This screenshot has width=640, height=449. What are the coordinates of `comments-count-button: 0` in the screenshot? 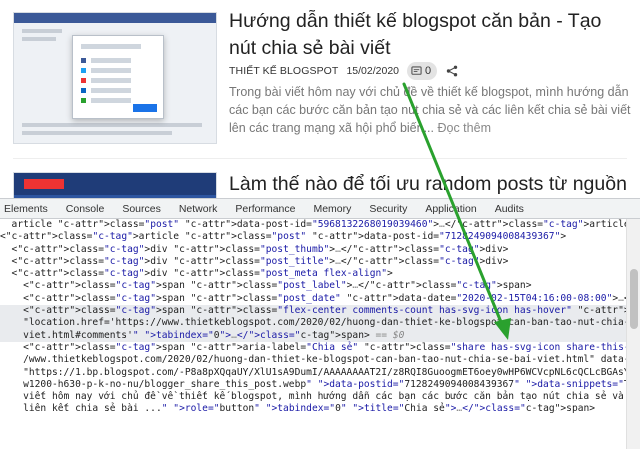 It's located at (422, 71).